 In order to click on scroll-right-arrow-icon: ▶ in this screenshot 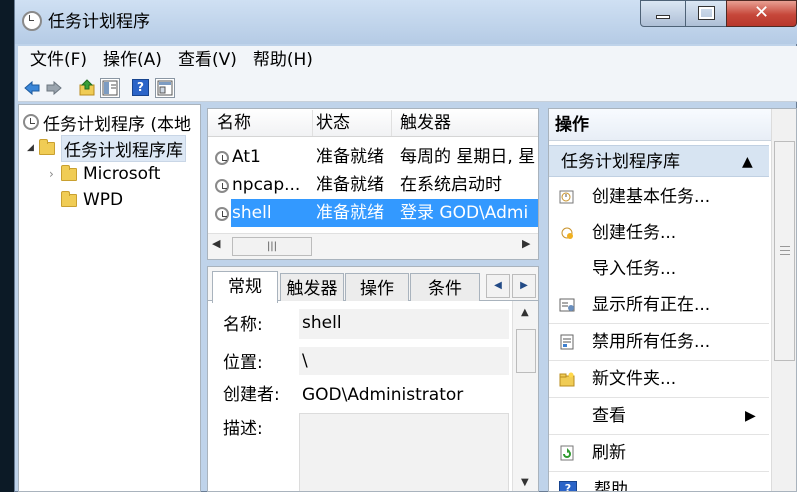, I will do `click(526, 243)`.